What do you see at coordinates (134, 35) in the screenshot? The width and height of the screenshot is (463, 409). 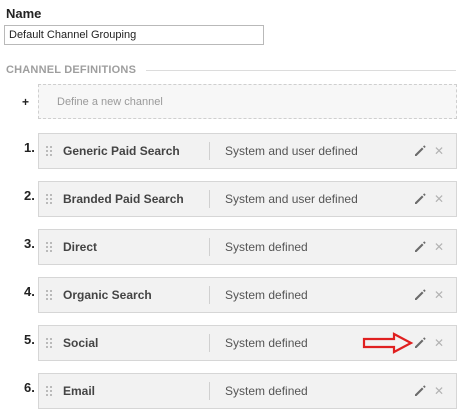 I see `name-field` at bounding box center [134, 35].